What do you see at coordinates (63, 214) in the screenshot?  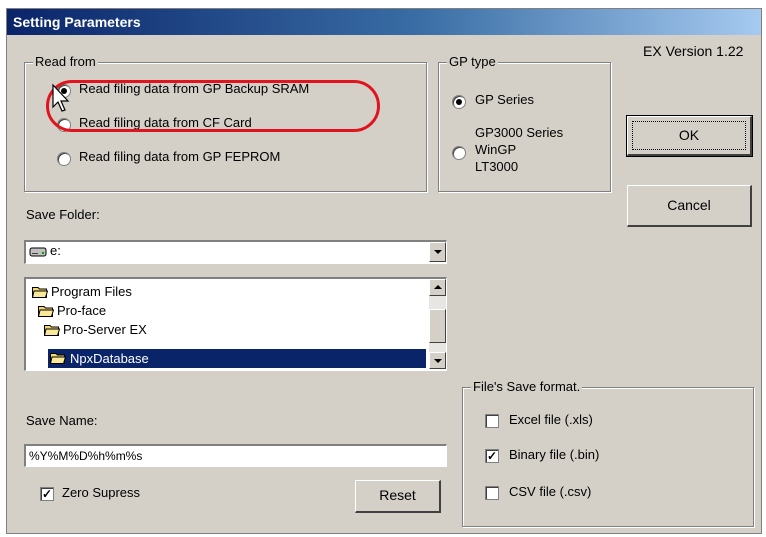 I see `save-folder-label: Save Folder:` at bounding box center [63, 214].